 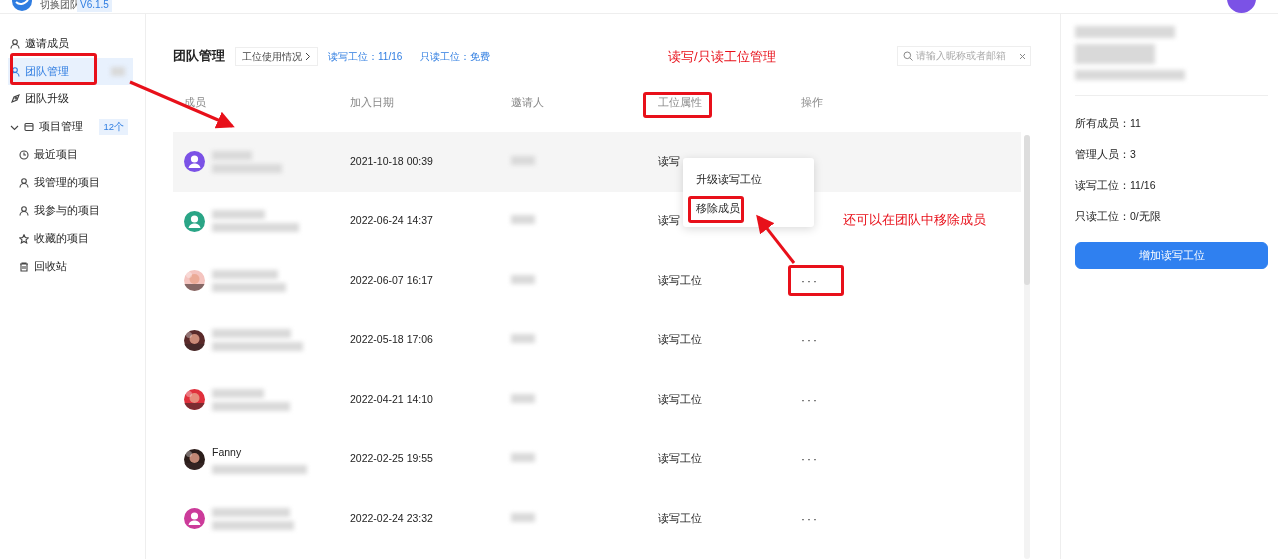 What do you see at coordinates (1116, 185) in the screenshot?
I see `stat-text: 读写工位：11/16` at bounding box center [1116, 185].